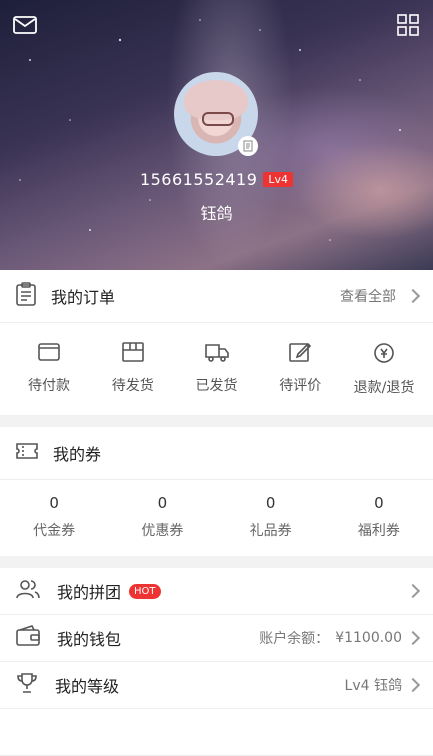 This screenshot has width=433, height=756. Describe the element at coordinates (217, 354) in the screenshot. I see `truck-icon` at that location.